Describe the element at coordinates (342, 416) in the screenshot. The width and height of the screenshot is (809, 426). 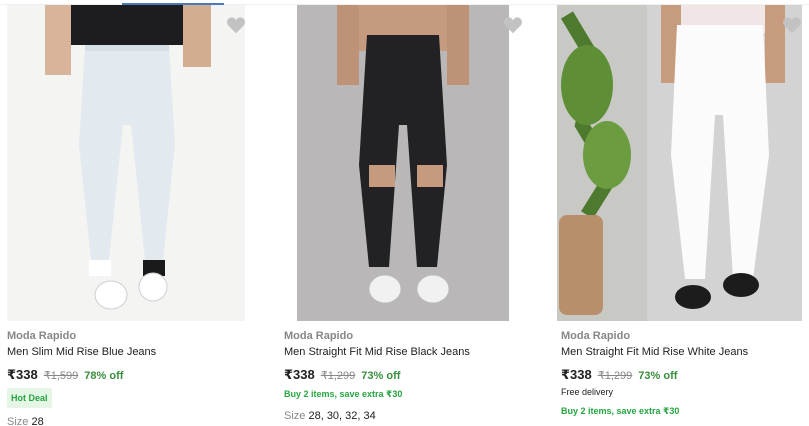
I see `size-values: 28, 30, 32, 34` at that location.